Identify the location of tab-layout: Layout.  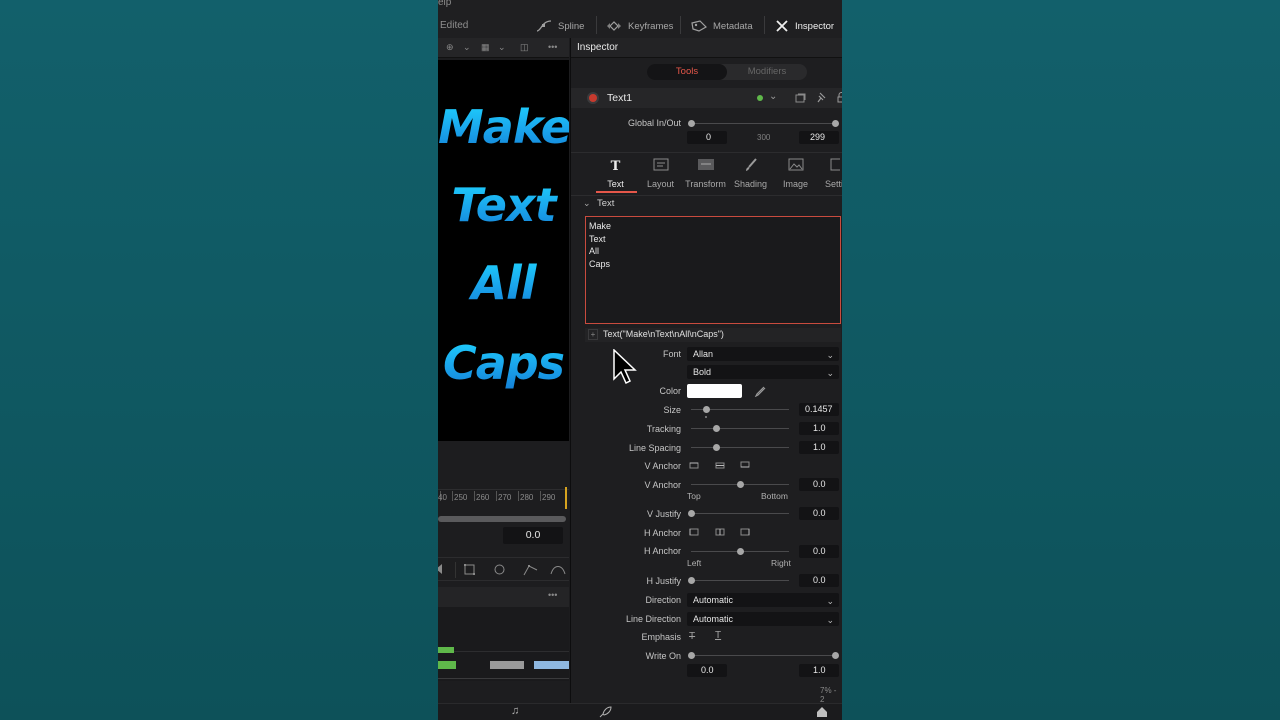
(660, 173).